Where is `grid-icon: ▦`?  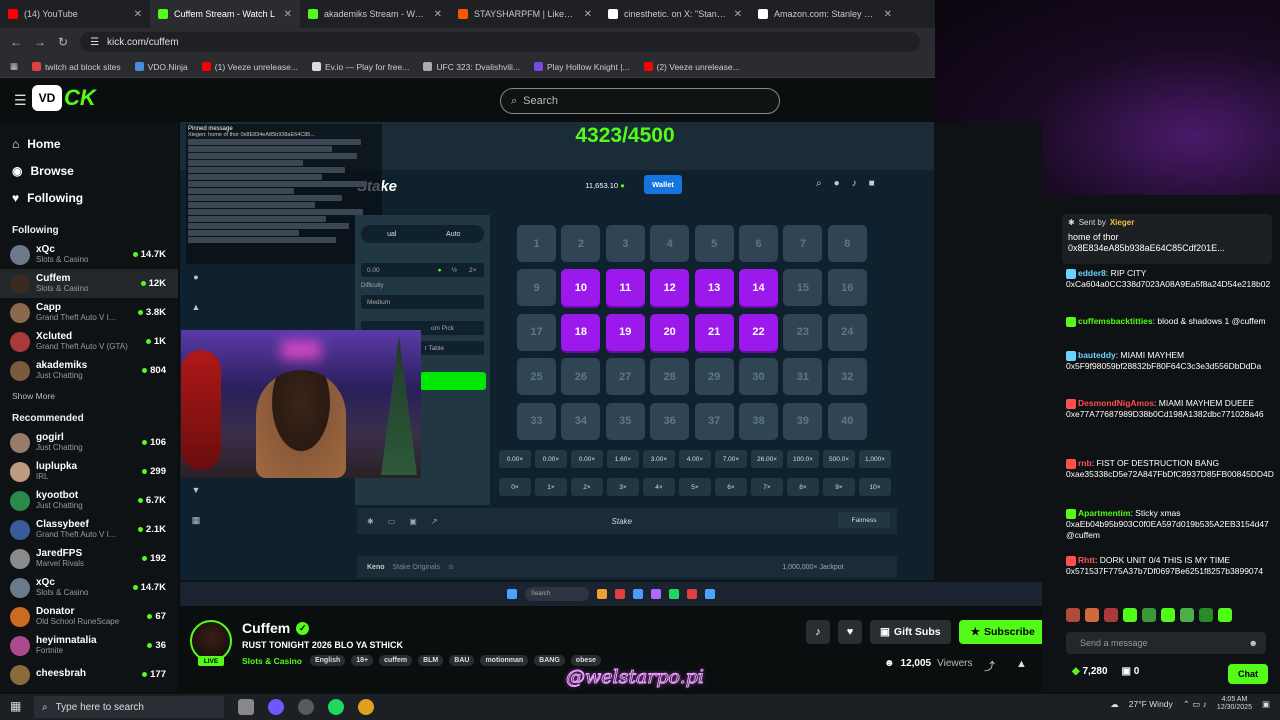 grid-icon: ▦ is located at coordinates (196, 520).